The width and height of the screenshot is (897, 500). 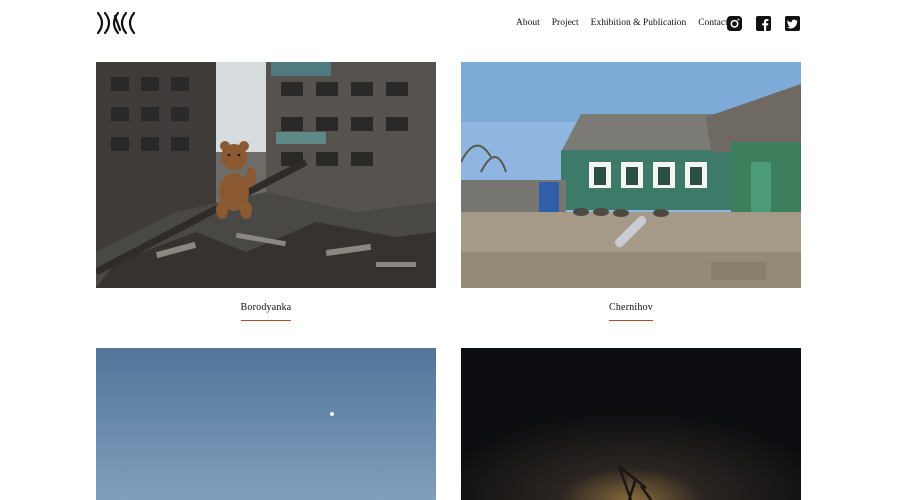 I want to click on twitter-link, so click(x=792, y=23).